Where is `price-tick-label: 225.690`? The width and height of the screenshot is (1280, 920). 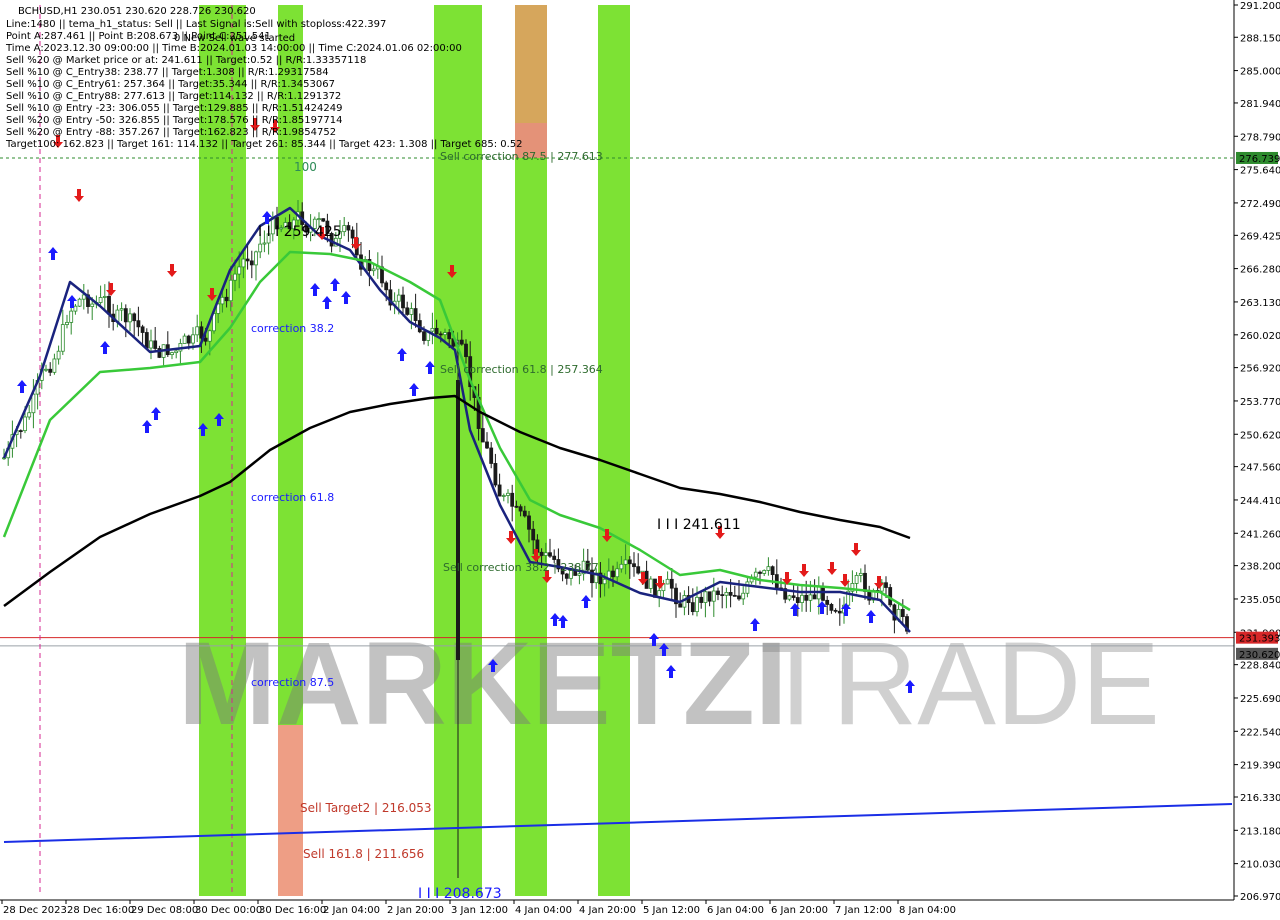
price-tick-label: 225.690 is located at coordinates (1260, 699).